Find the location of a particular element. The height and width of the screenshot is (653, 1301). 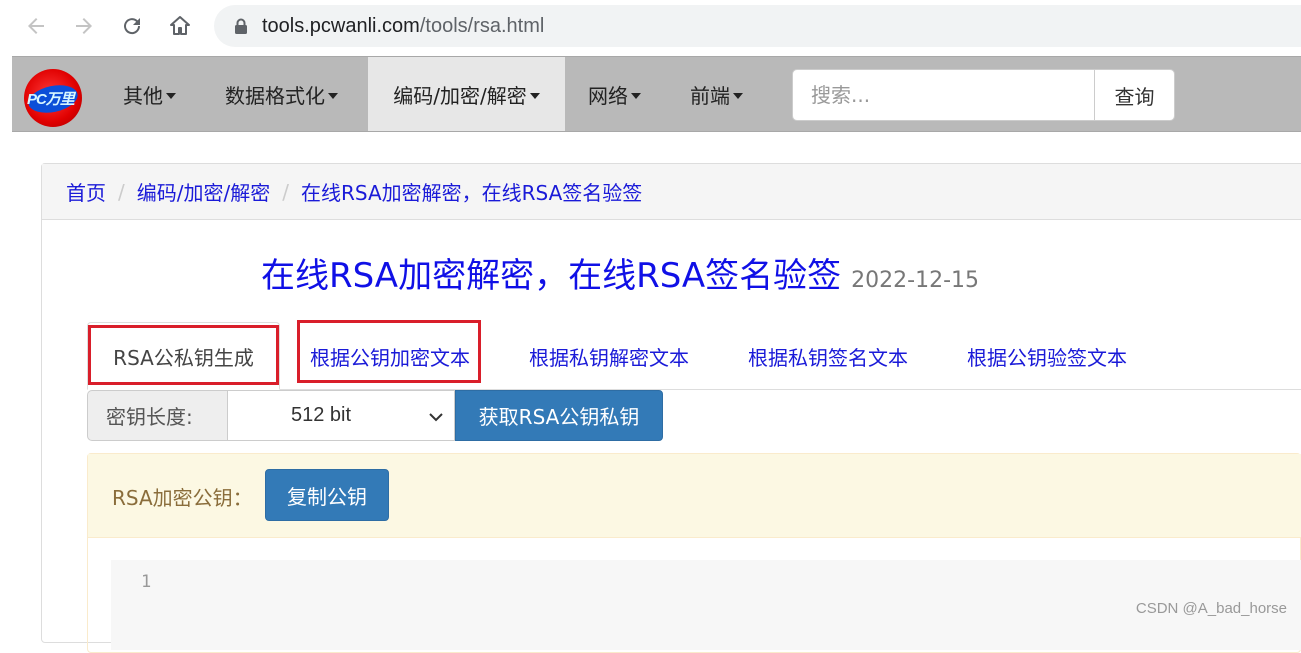

menu-other: 其他 is located at coordinates (149, 94).